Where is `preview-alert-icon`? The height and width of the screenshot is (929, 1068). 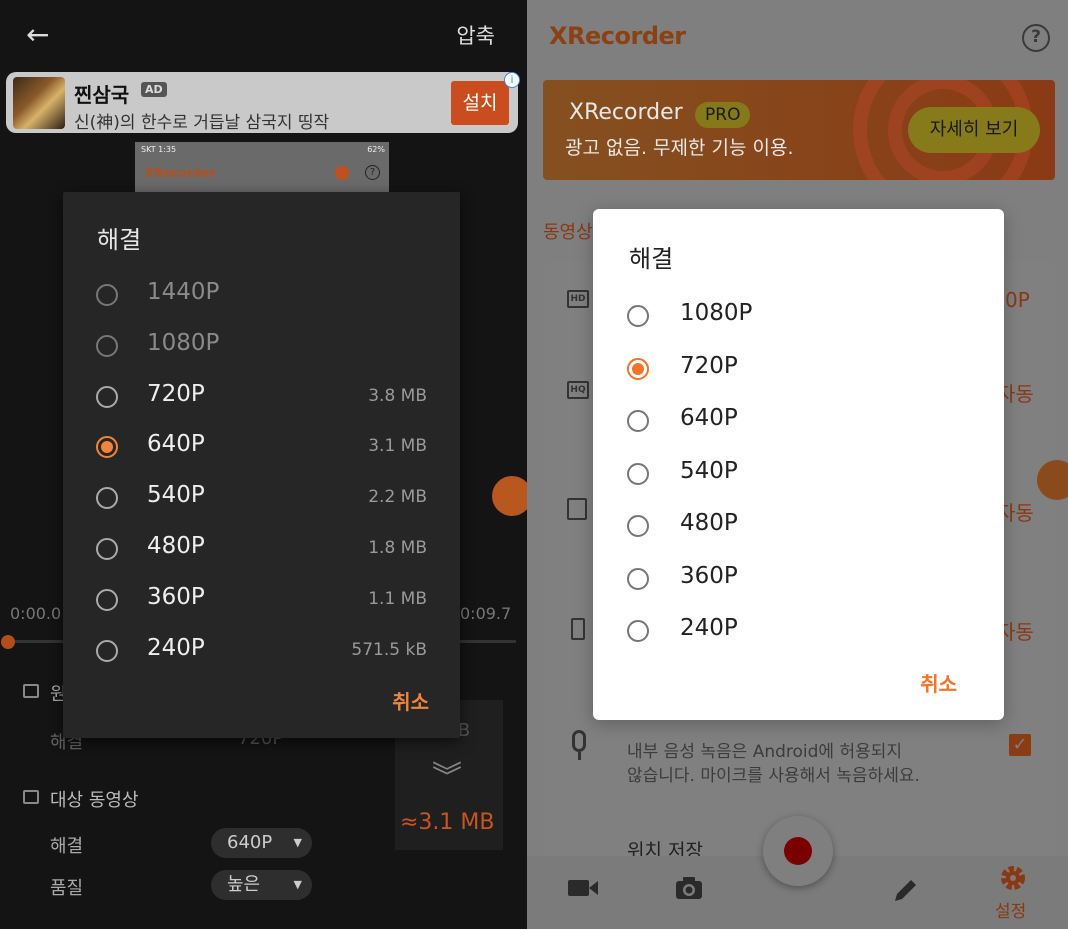
preview-alert-icon is located at coordinates (342, 173).